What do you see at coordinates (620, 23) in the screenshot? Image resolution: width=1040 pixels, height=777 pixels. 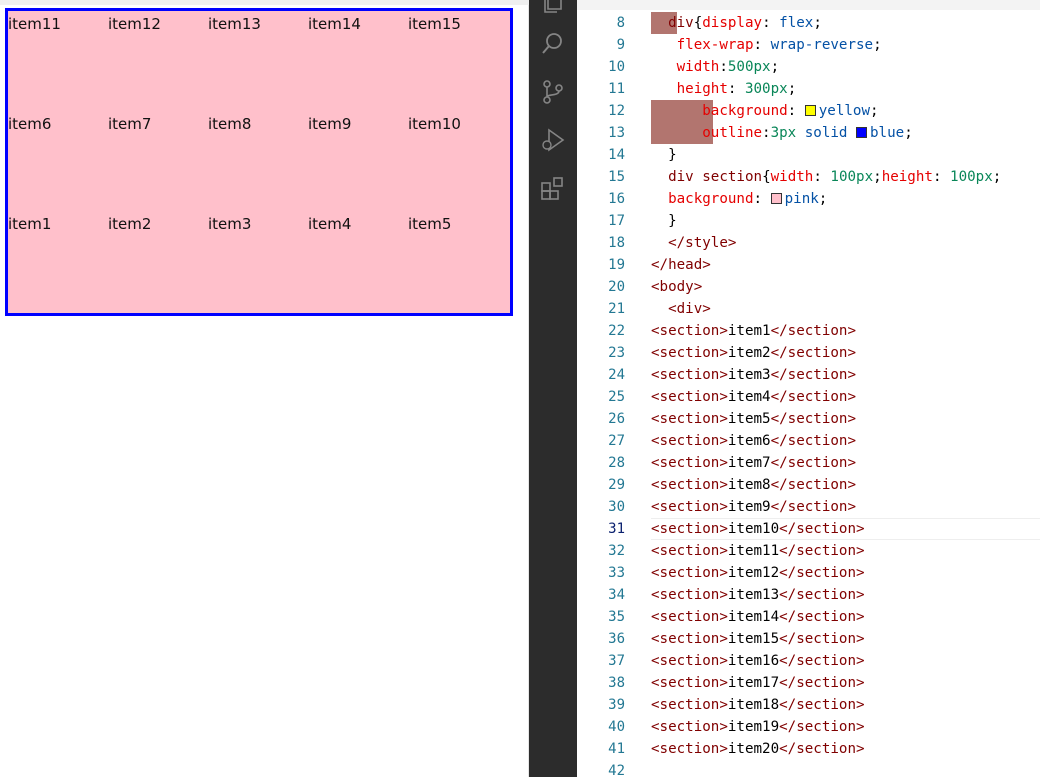 I see `line-number: 8` at bounding box center [620, 23].